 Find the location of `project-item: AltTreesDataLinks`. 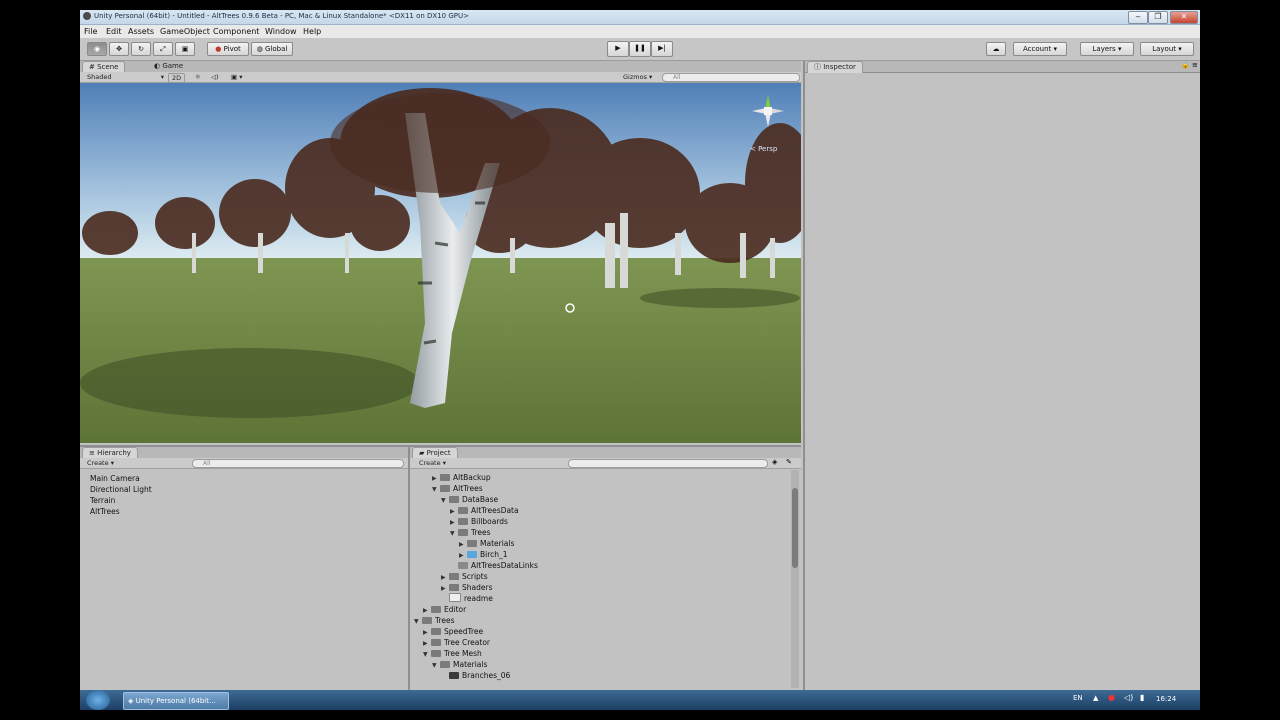

project-item: AltTreesDataLinks is located at coordinates (600, 565).